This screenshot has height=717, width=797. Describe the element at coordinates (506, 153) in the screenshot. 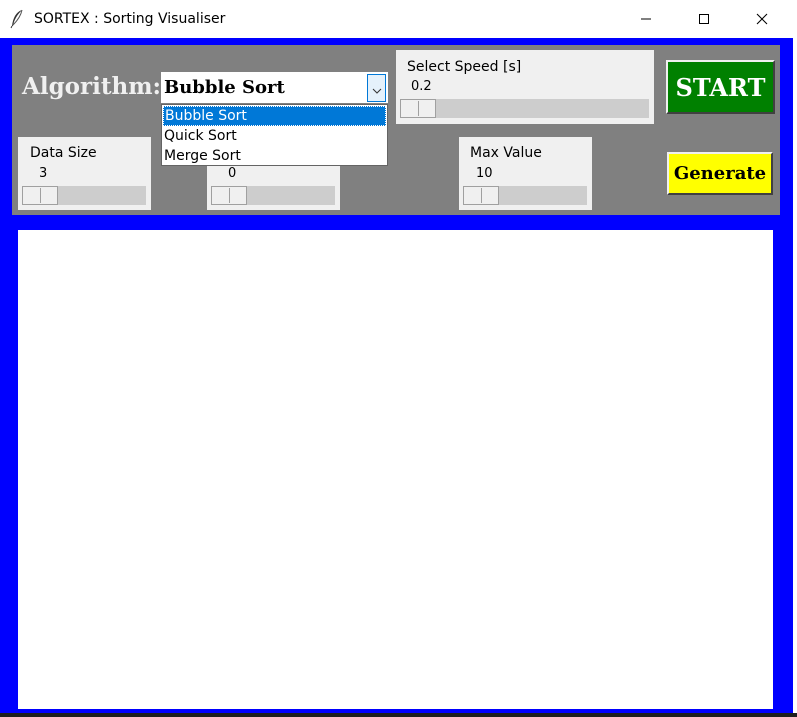

I see `max-value-label: Max Value` at that location.